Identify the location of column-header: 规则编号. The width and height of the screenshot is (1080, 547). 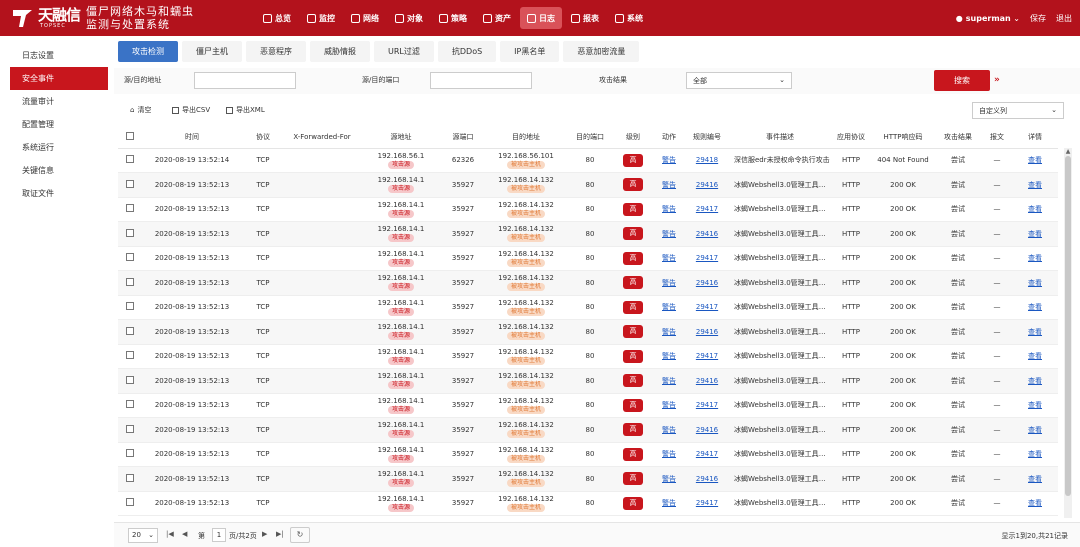
(707, 137).